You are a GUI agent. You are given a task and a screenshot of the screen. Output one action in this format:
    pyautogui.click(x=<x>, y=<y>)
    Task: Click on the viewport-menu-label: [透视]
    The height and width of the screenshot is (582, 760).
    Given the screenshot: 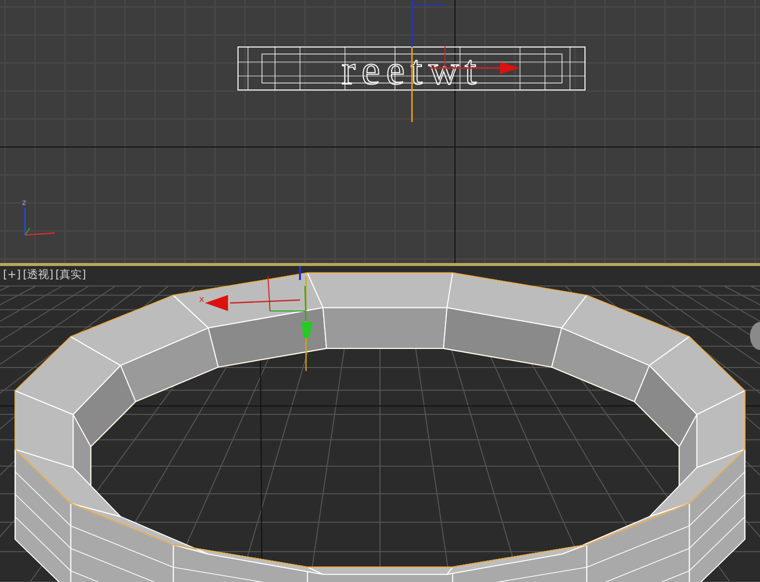 What is the action you would take?
    pyautogui.click(x=38, y=275)
    